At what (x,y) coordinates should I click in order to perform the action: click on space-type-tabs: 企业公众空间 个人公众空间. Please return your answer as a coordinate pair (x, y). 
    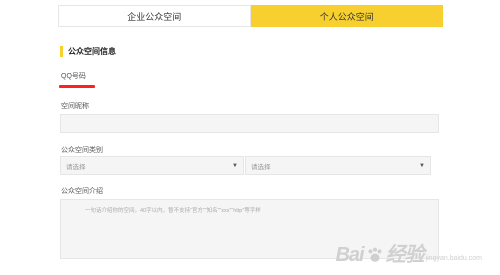
    Looking at the image, I should click on (250, 16).